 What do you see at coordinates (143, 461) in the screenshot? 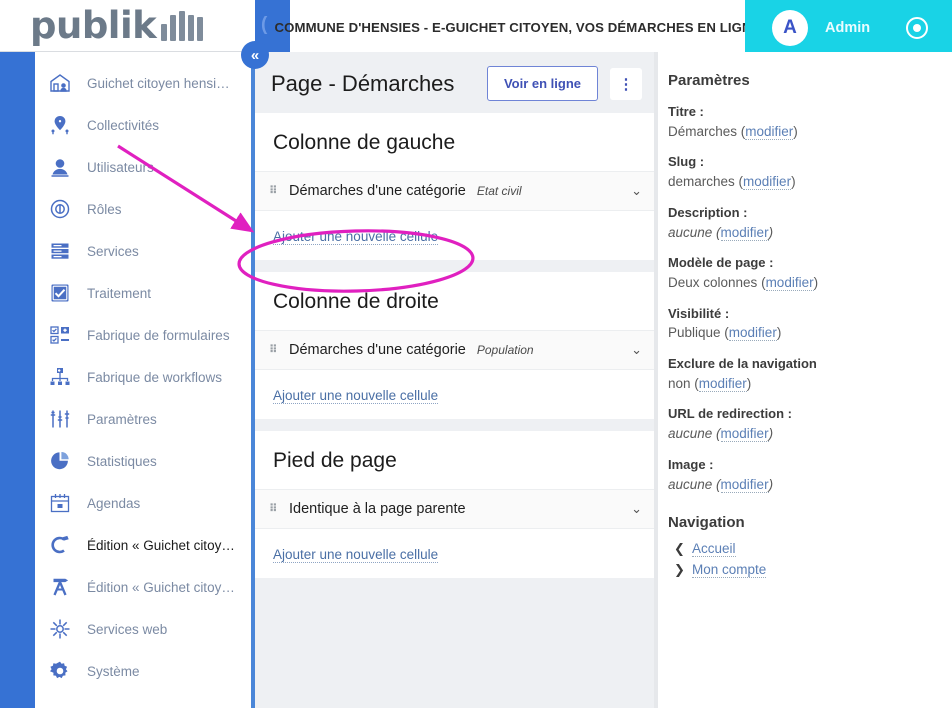
I see `sidebar-item-statistiques: Statistiques` at bounding box center [143, 461].